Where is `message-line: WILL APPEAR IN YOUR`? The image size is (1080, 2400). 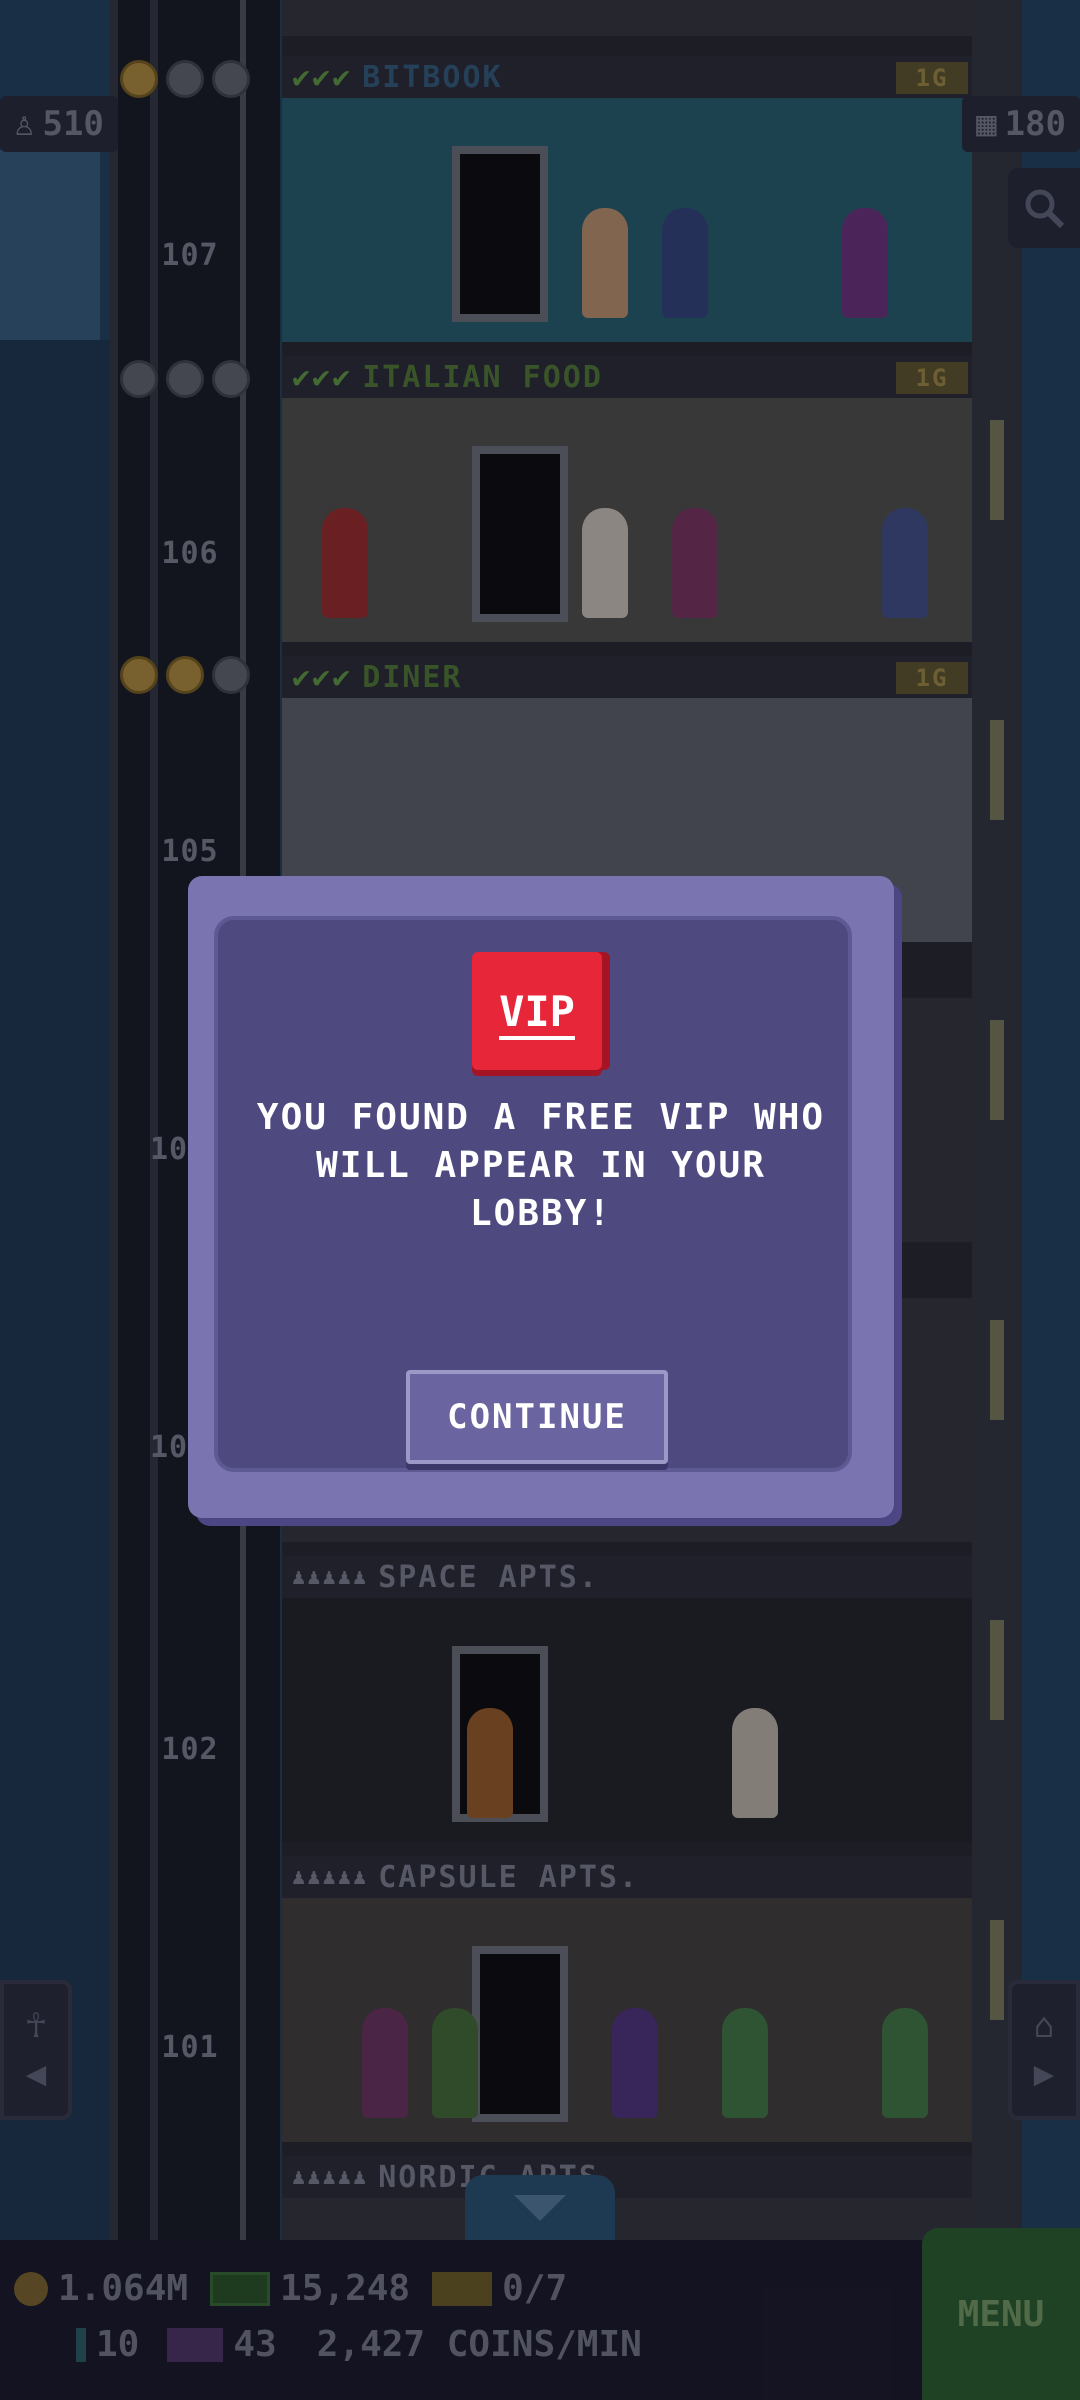 message-line: WILL APPEAR IN YOUR is located at coordinates (541, 1165).